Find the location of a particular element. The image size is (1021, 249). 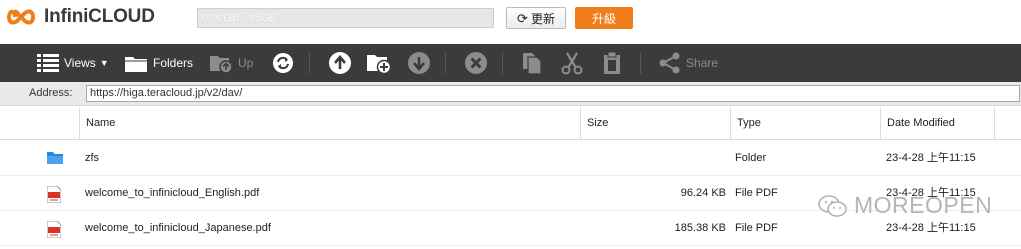

up-button: Up is located at coordinates (231, 63).